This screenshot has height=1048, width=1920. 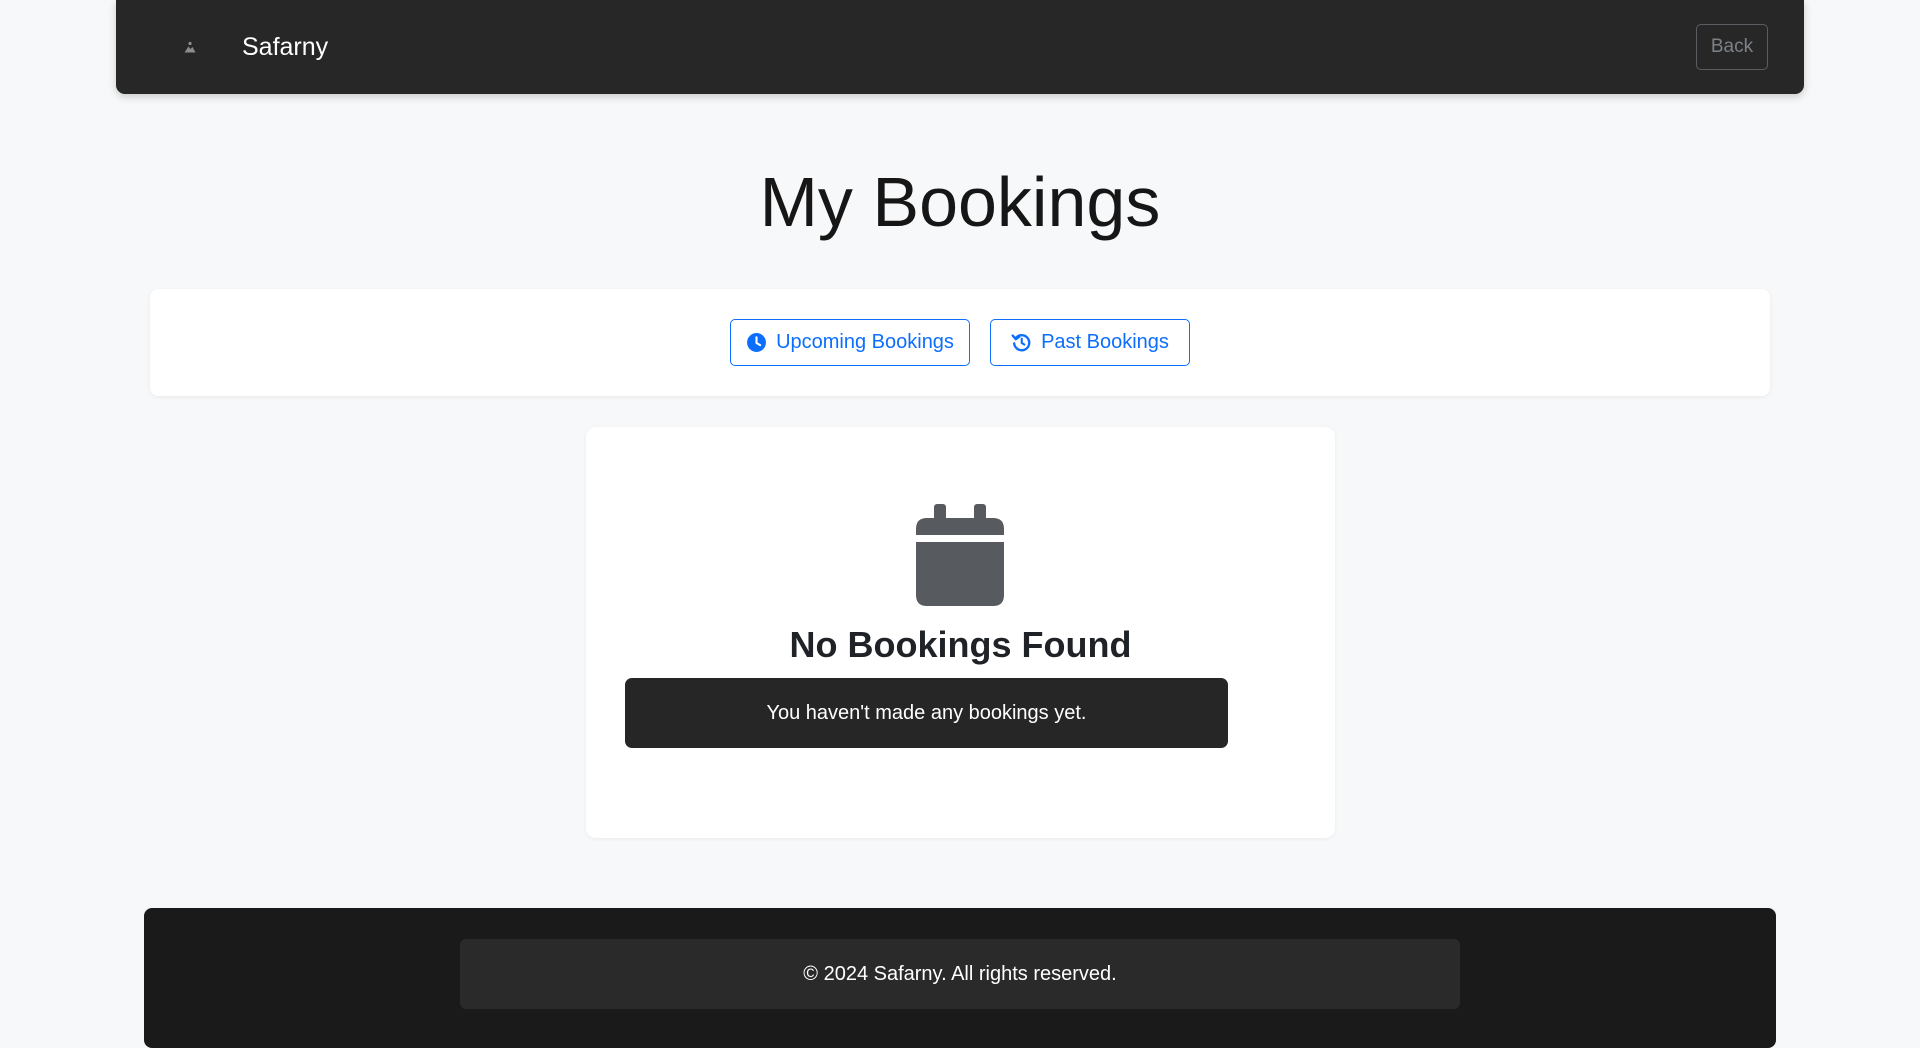 What do you see at coordinates (960, 644) in the screenshot?
I see `empty-state-title: No Bookings Found` at bounding box center [960, 644].